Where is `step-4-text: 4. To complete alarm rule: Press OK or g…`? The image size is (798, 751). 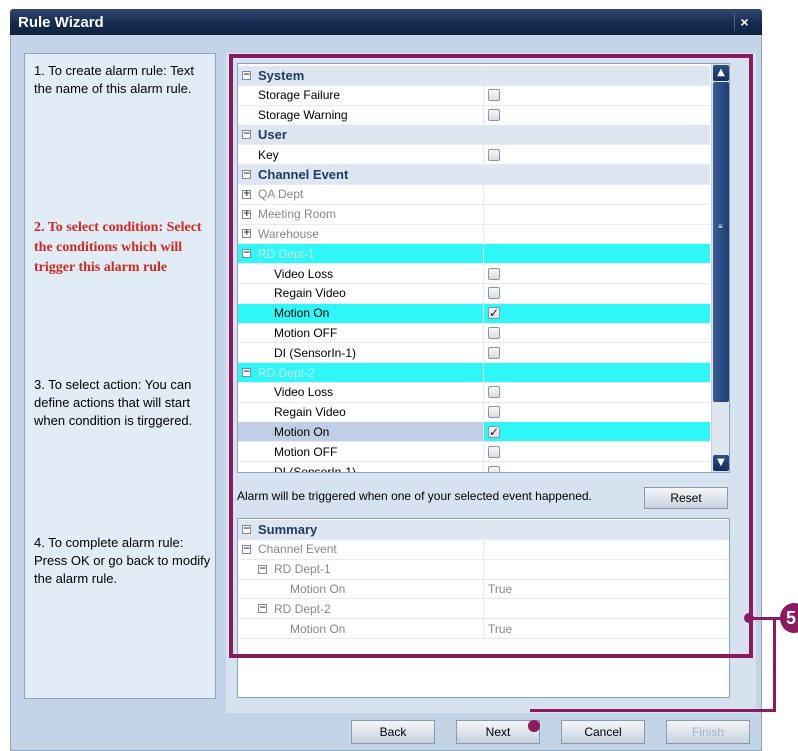
step-4-text: 4. To complete alarm rule: Press OK or g… is located at coordinates (122, 560).